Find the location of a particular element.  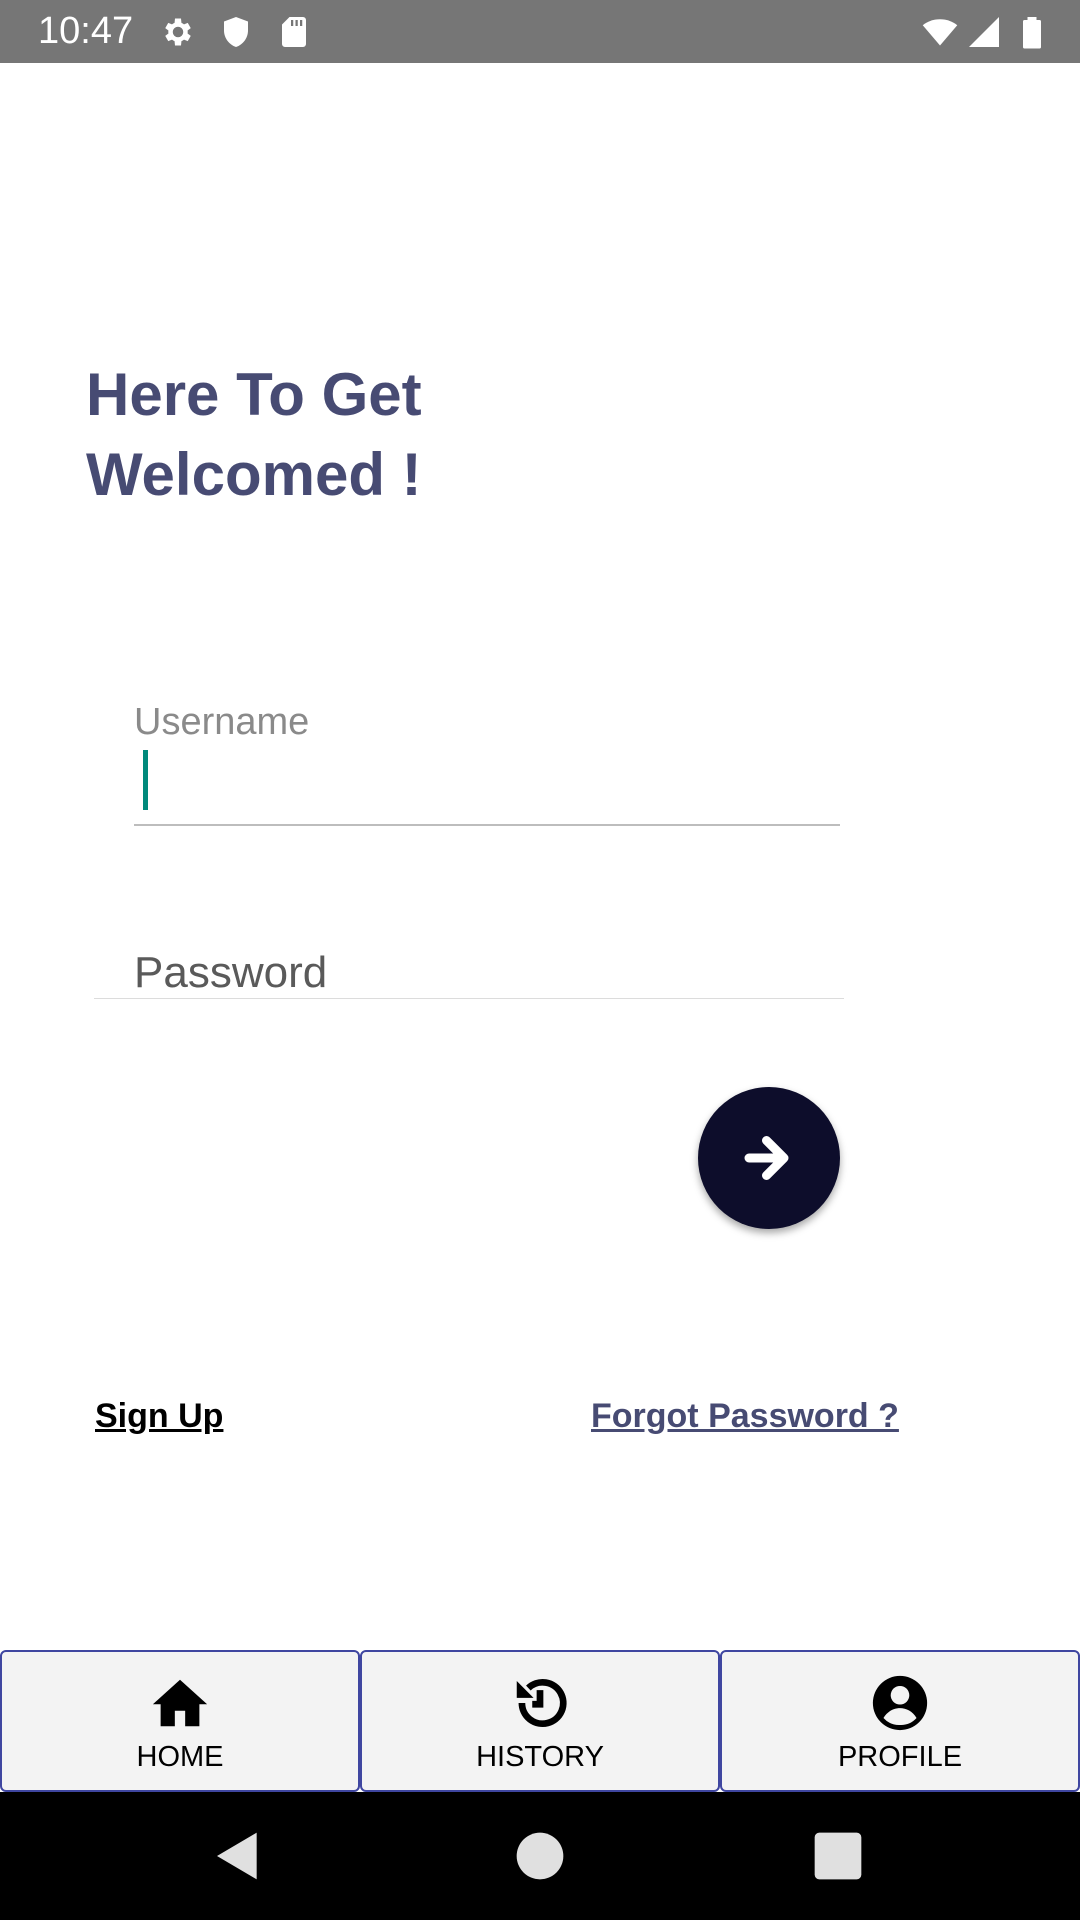

submit-button is located at coordinates (769, 1158).